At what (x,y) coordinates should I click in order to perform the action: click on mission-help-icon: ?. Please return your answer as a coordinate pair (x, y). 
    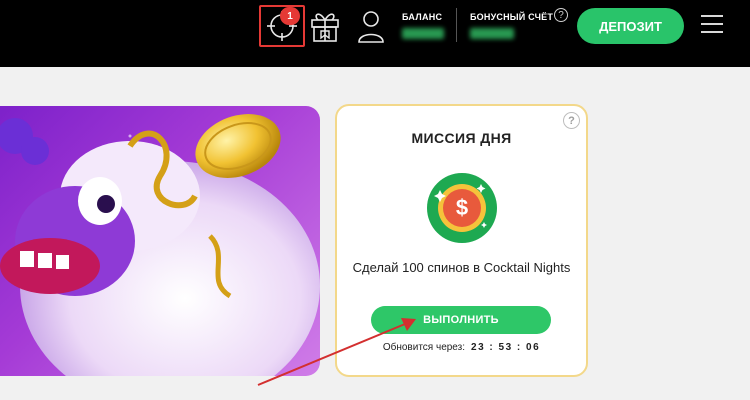
    Looking at the image, I should click on (571, 120).